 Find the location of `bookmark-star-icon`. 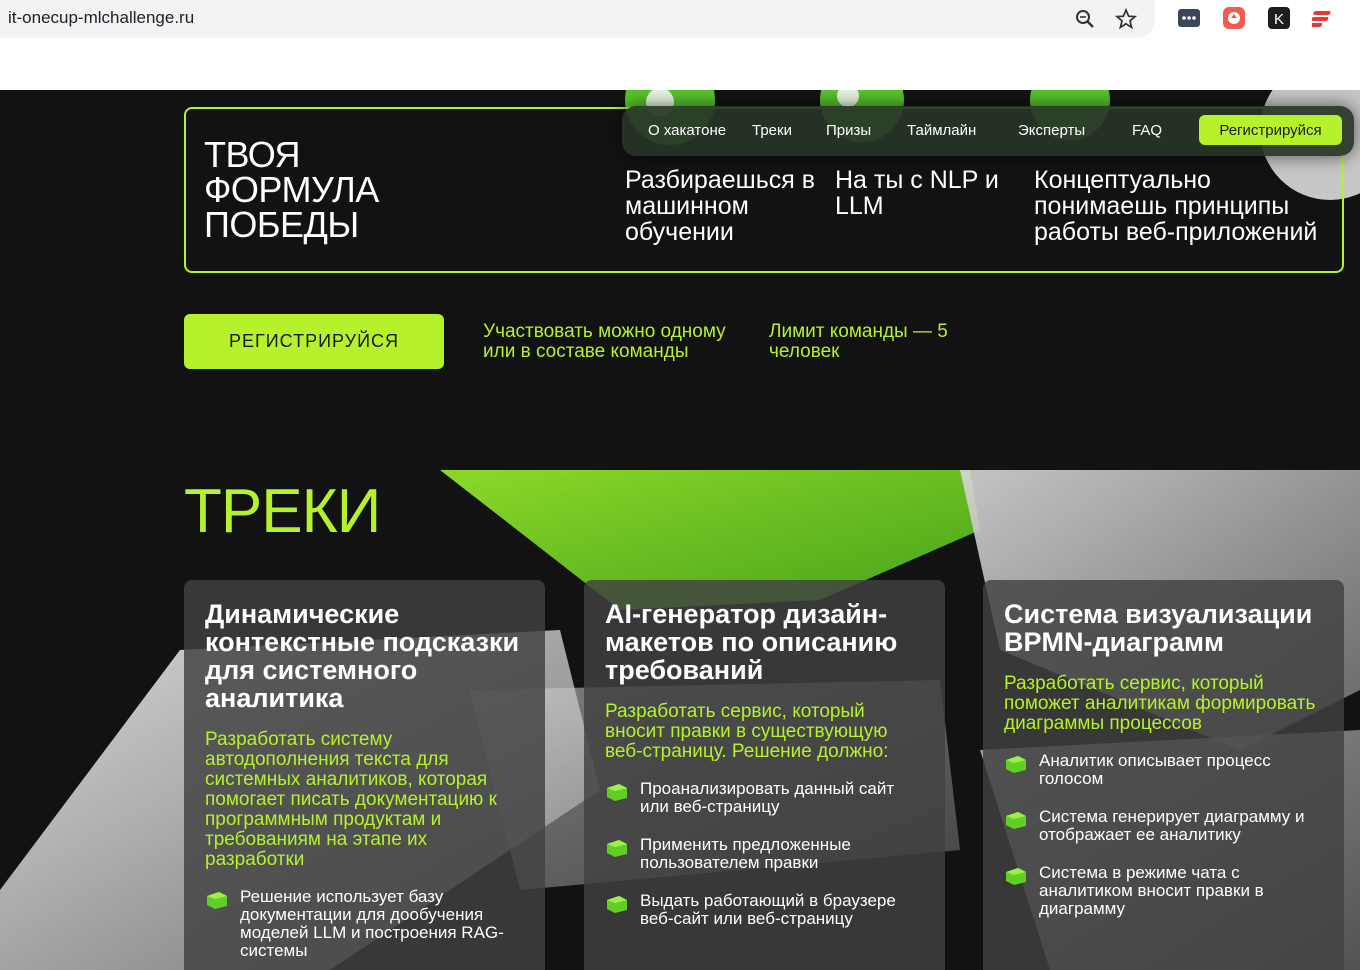

bookmark-star-icon is located at coordinates (1126, 19).